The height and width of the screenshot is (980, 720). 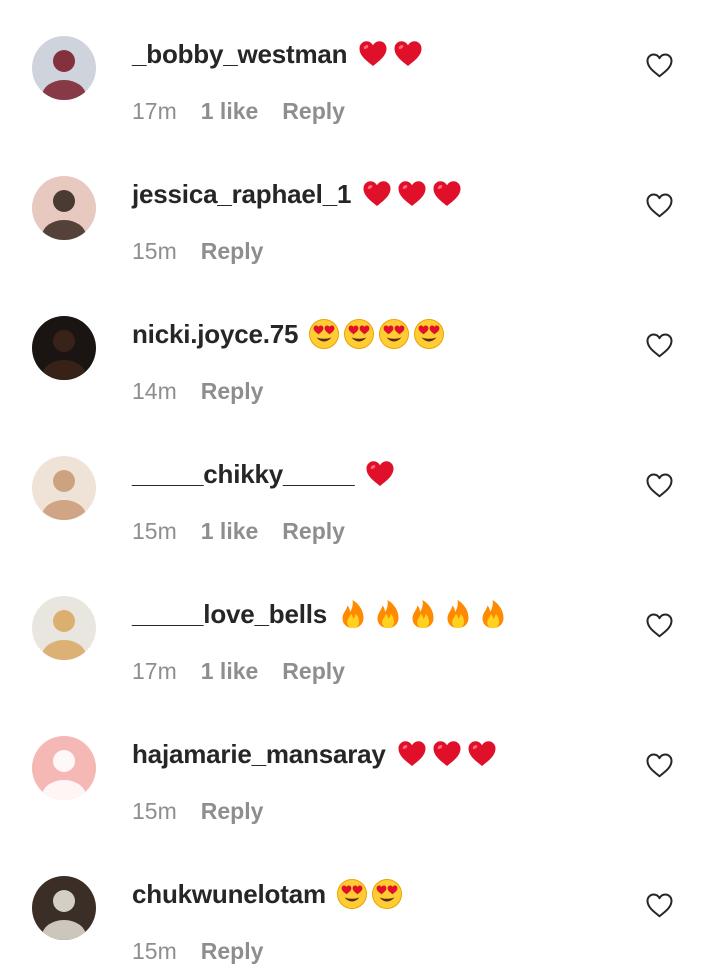 What do you see at coordinates (215, 334) in the screenshot?
I see `username: nicki.joyce.75` at bounding box center [215, 334].